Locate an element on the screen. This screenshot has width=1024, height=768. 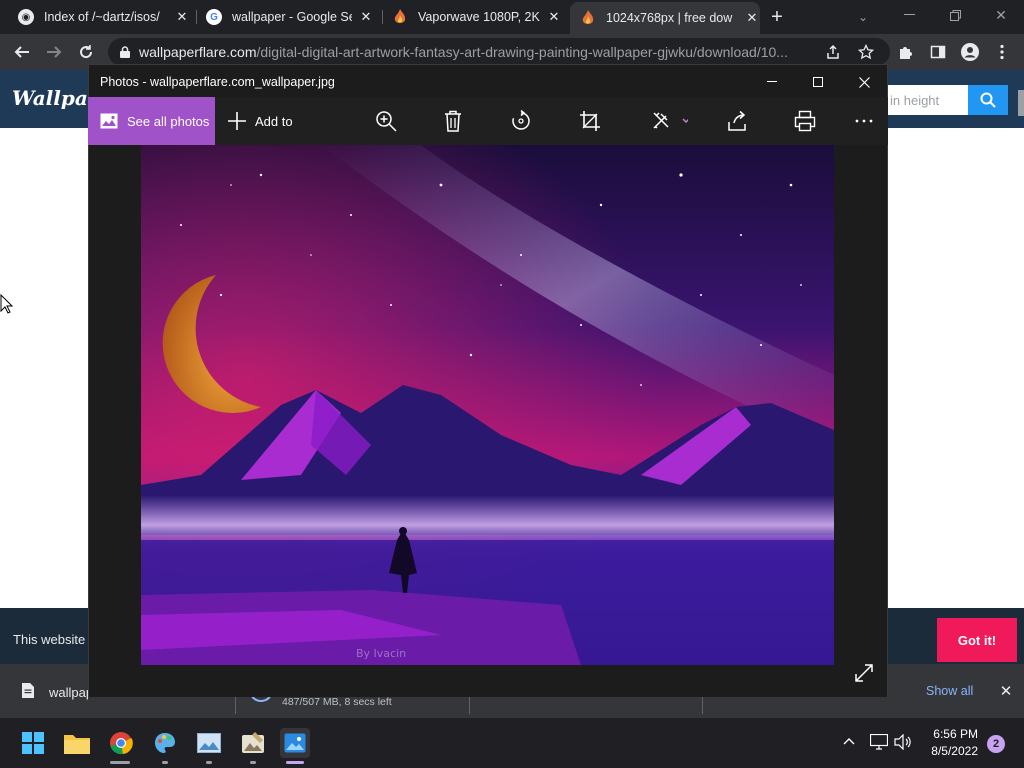
tab-title: Index of /~dartz/isos/ is located at coordinates (102, 17).